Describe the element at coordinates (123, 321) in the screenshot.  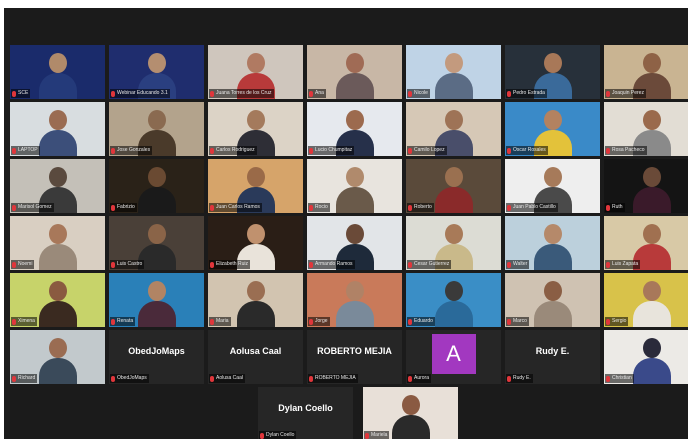
I see `participant-name-label: Renata` at that location.